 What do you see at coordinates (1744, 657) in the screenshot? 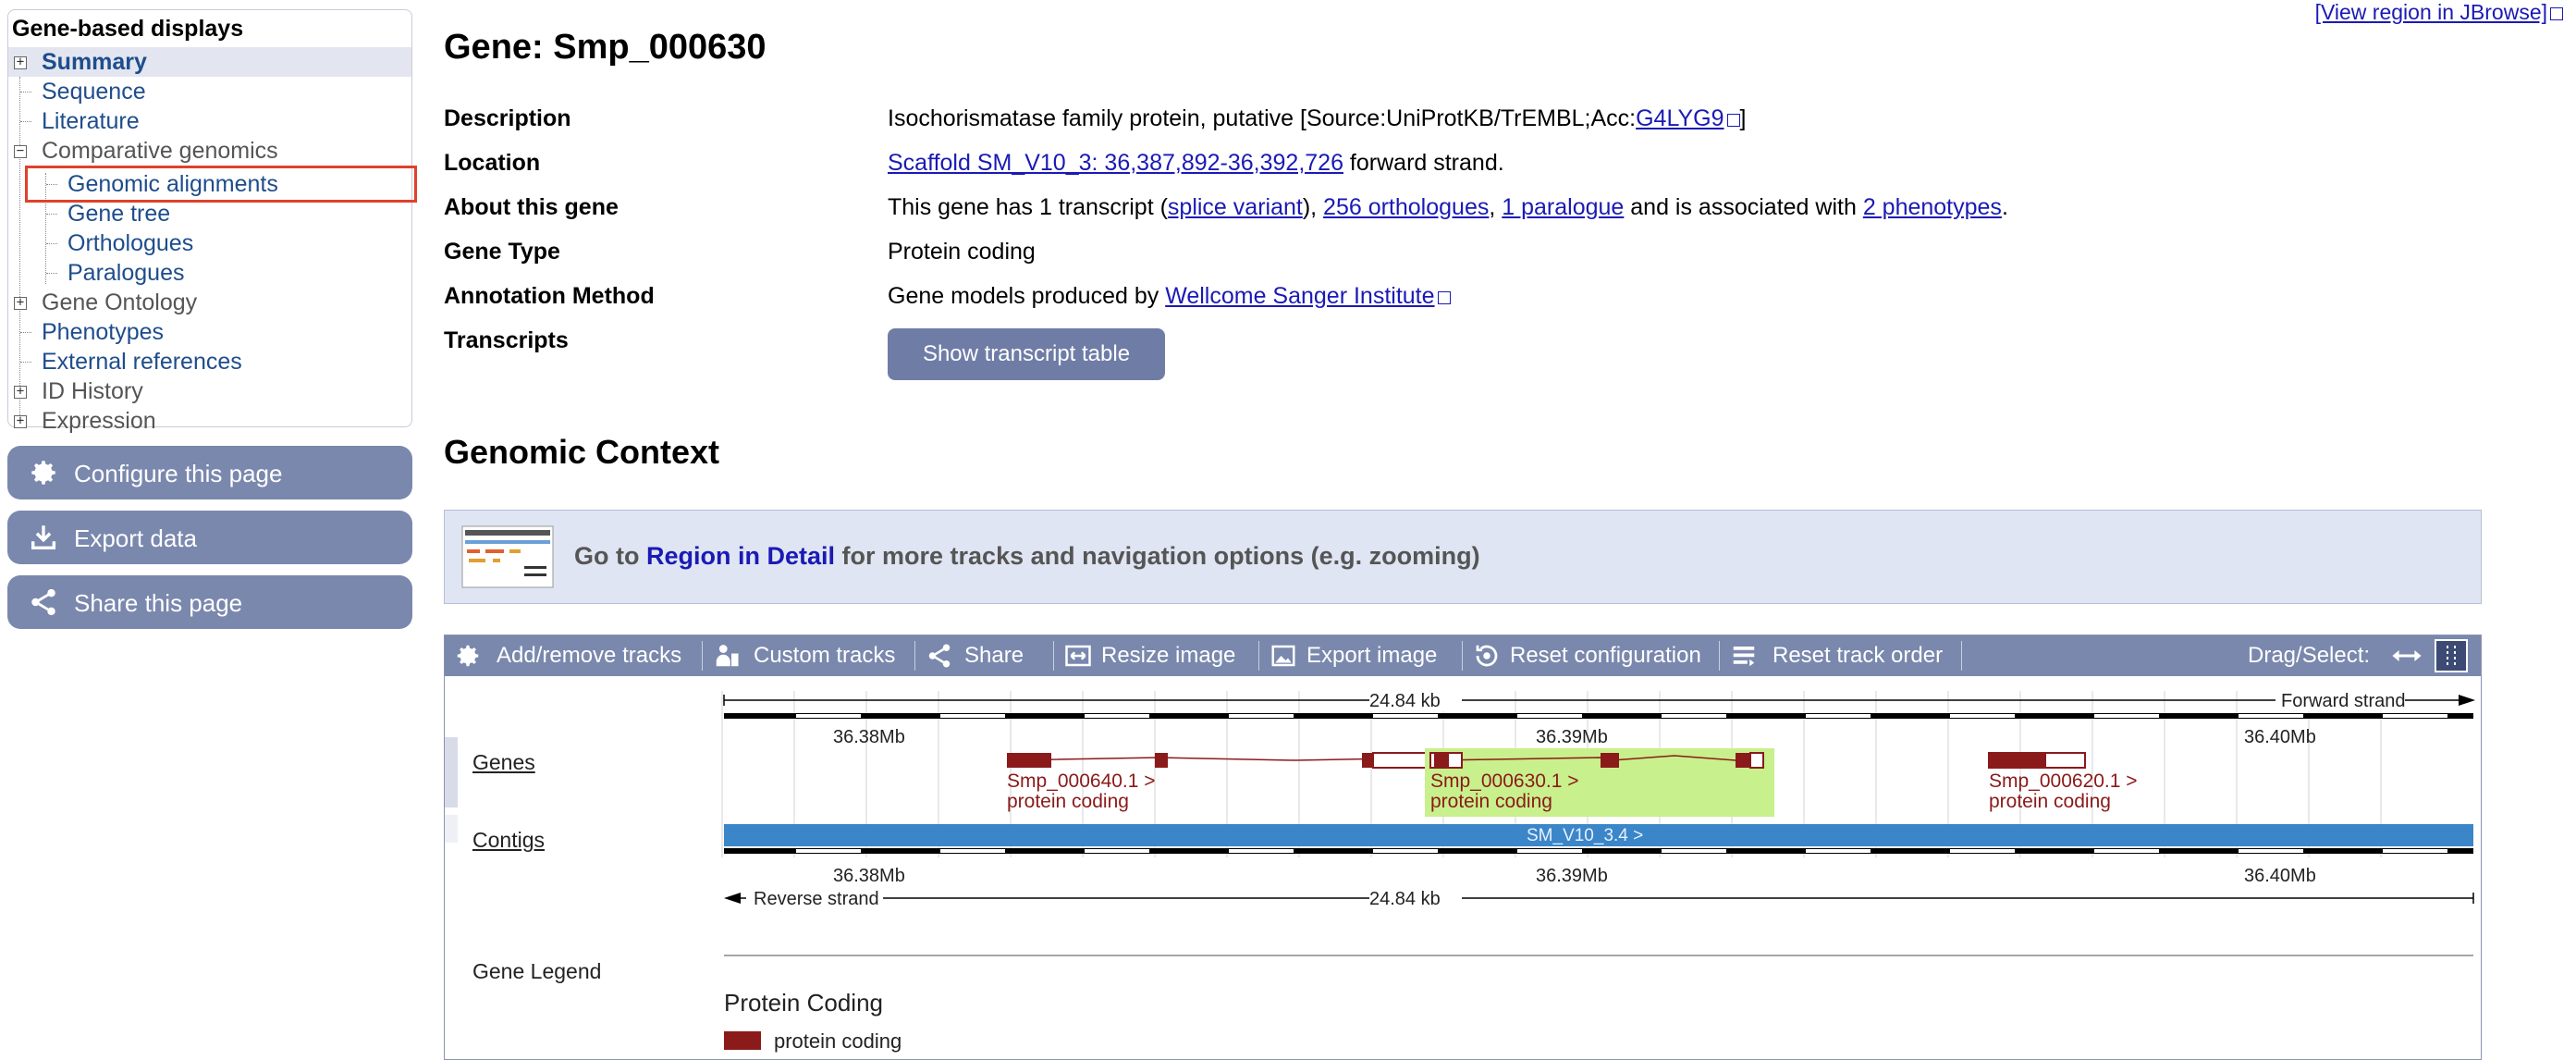
I see `reorder-icon` at bounding box center [1744, 657].